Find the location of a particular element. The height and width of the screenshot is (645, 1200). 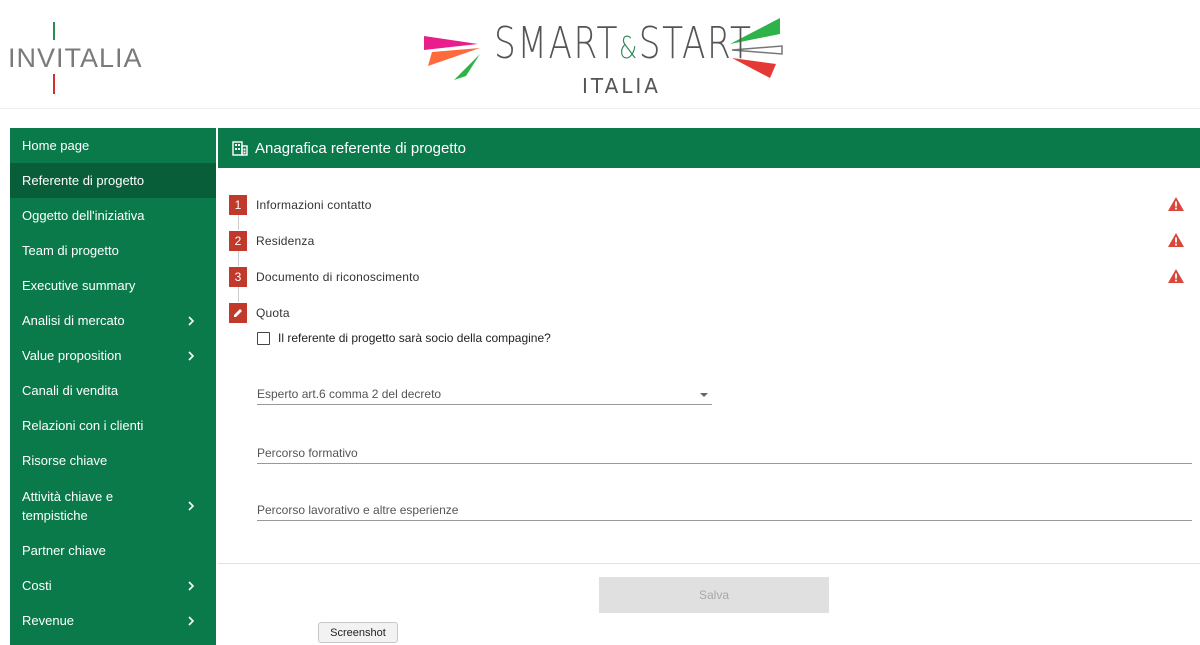

step-label: Documento di riconoscimento is located at coordinates (338, 277).